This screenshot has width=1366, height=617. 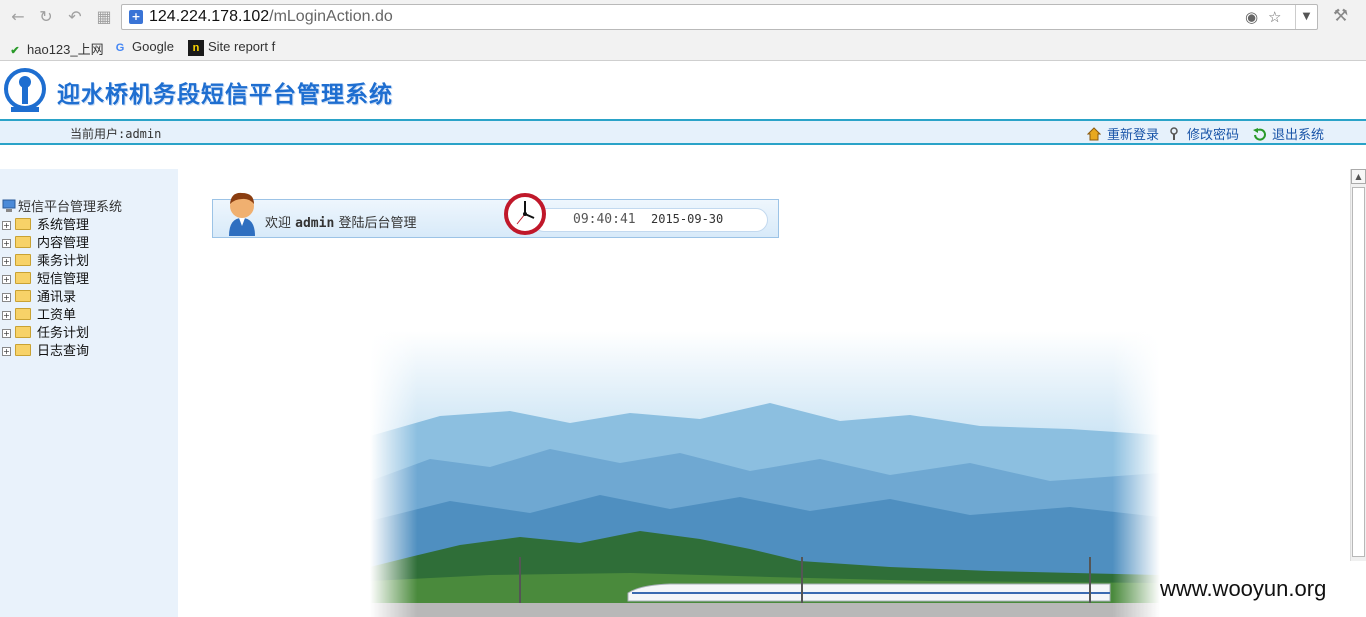 I want to click on address-bar: + 124.224.178.102/mLoginAction.do ◉ ☆ ▼, so click(x=719, y=17).